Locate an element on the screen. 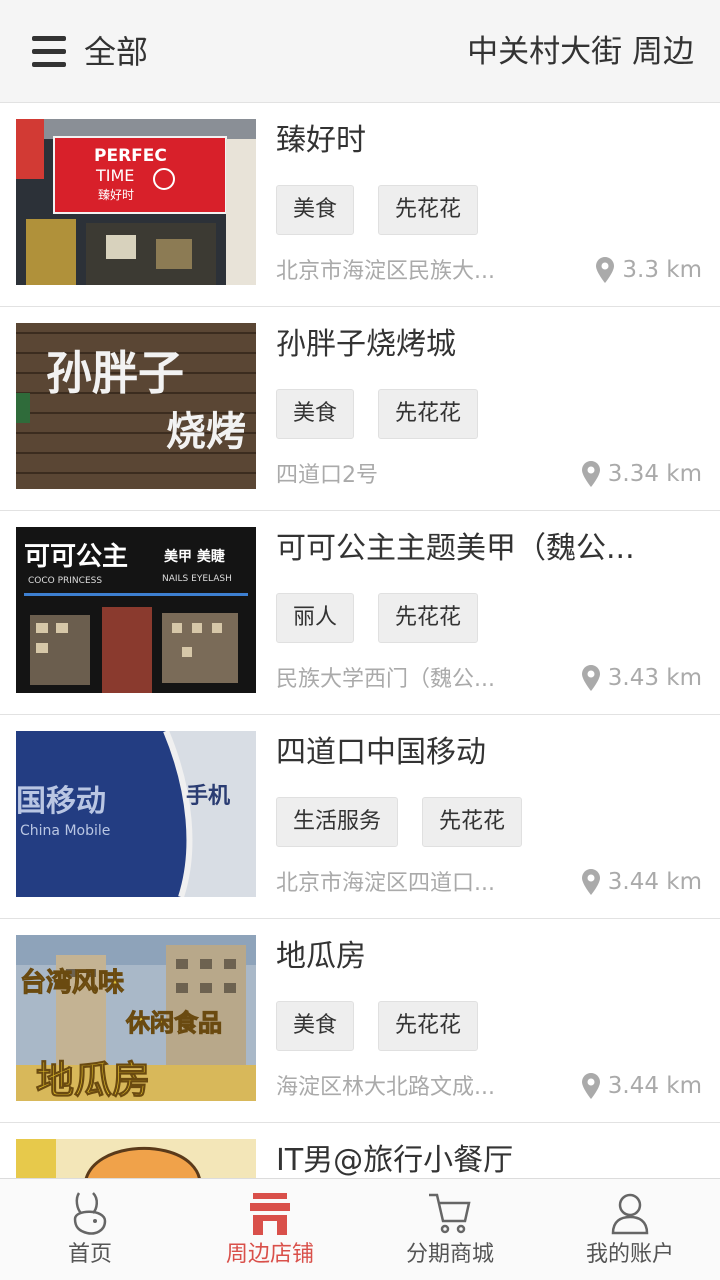 The image size is (720, 1280). store-distance: 3.34 km is located at coordinates (641, 474).